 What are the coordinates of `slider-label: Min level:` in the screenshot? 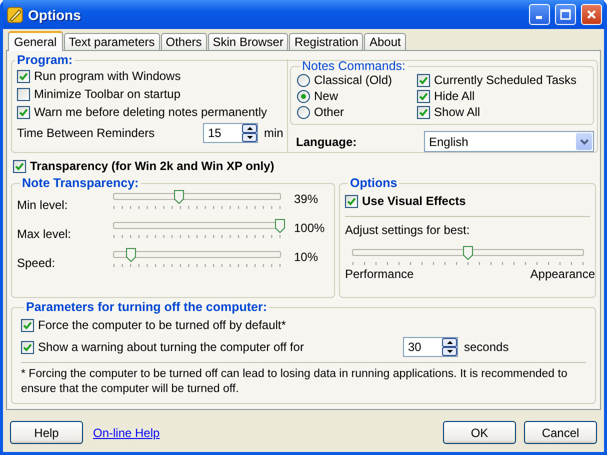 It's located at (43, 204).